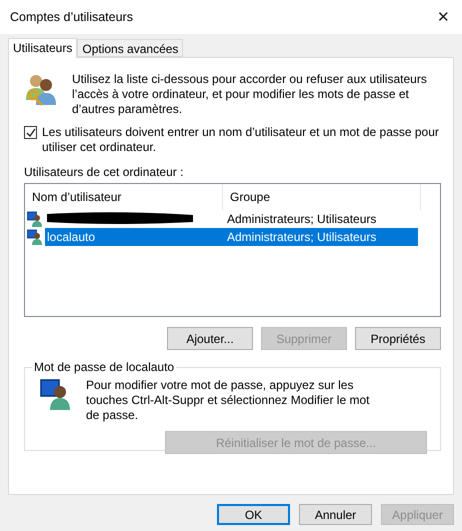  Describe the element at coordinates (322, 197) in the screenshot. I see `column-header: Groupe` at that location.